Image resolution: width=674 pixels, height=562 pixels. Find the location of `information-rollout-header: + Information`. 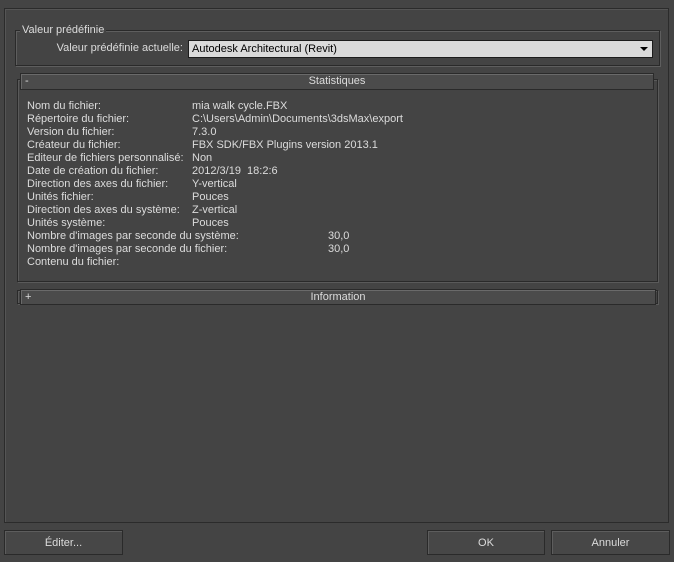

information-rollout-header: + Information is located at coordinates (338, 297).